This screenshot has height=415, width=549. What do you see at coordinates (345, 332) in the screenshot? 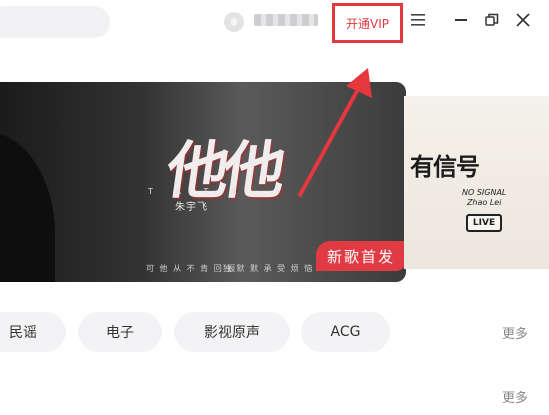
I see `category-pill-acg: ACG` at bounding box center [345, 332].